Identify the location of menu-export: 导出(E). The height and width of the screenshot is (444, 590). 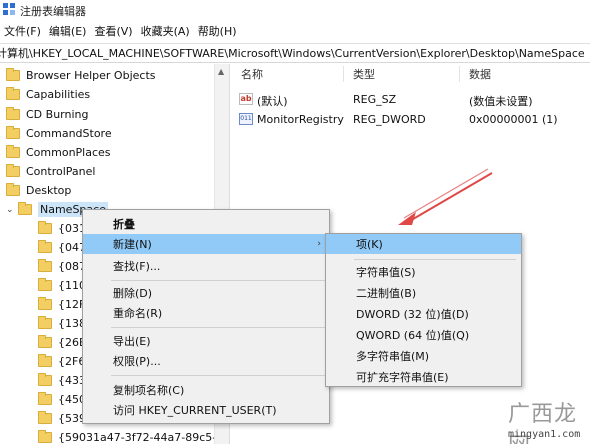
(206, 341).